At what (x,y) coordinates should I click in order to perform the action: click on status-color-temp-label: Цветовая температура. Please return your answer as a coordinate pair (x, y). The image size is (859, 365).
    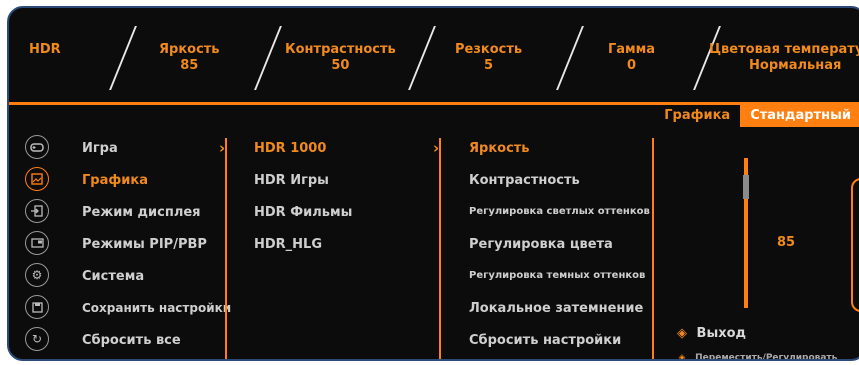
    Looking at the image, I should click on (784, 49).